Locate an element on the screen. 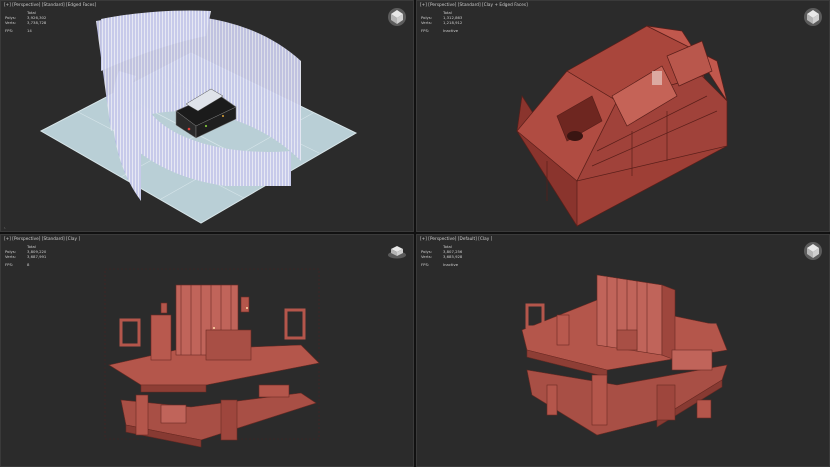 The image size is (830, 467). scene-clay-edged is located at coordinates (622, 126).